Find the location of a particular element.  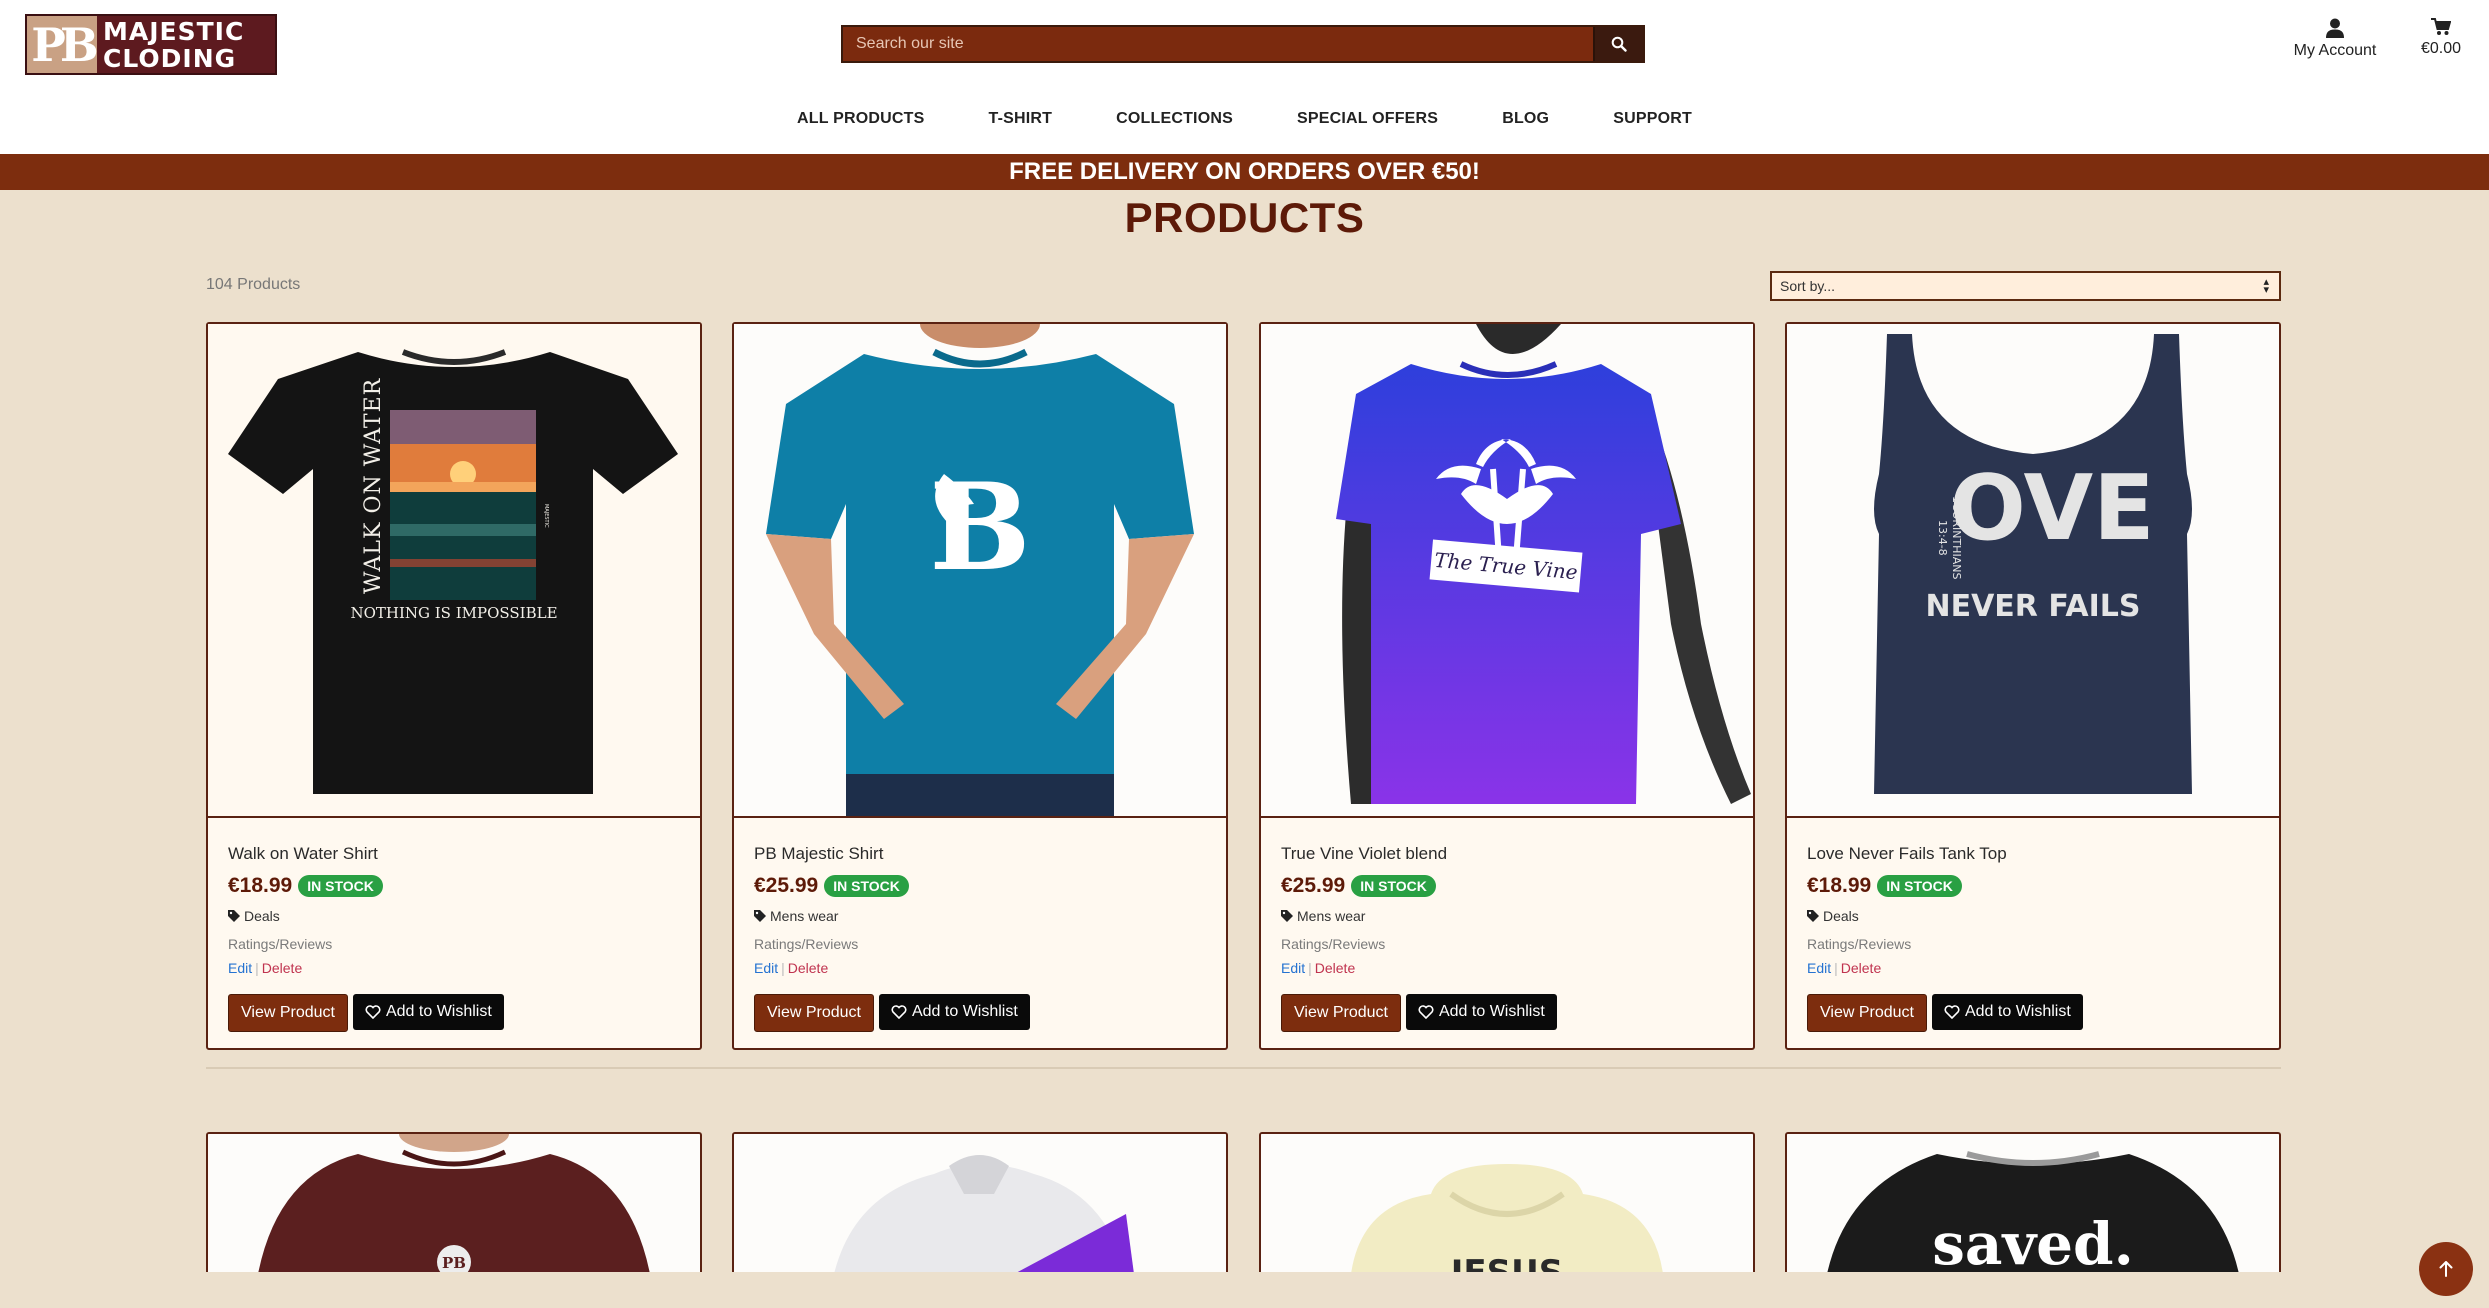

product-image: saved. is located at coordinates (2033, 1203).